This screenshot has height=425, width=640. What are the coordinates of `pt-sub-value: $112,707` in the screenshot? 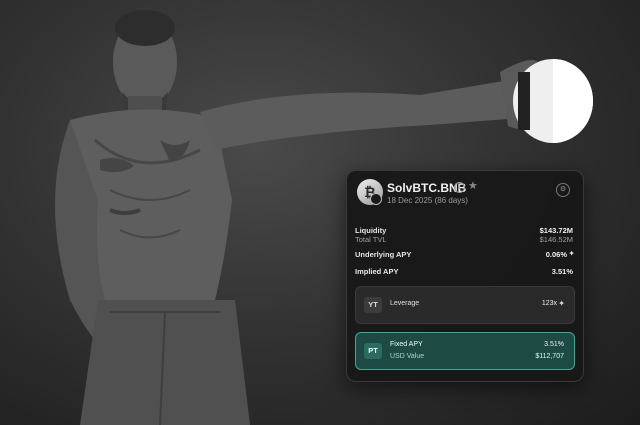 It's located at (549, 356).